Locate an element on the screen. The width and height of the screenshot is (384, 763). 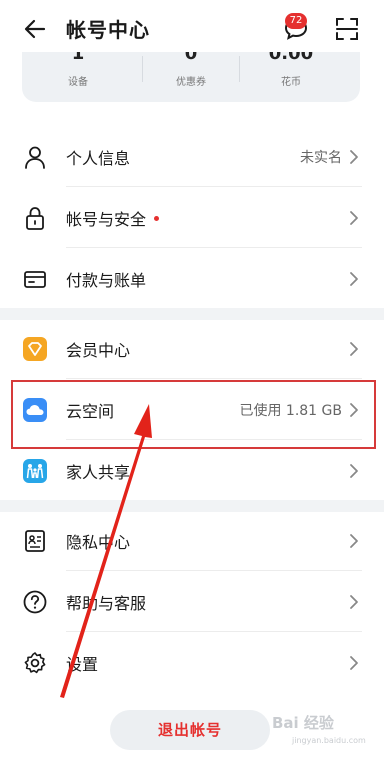
stat-coupons: 0 优惠券 is located at coordinates (191, 77).